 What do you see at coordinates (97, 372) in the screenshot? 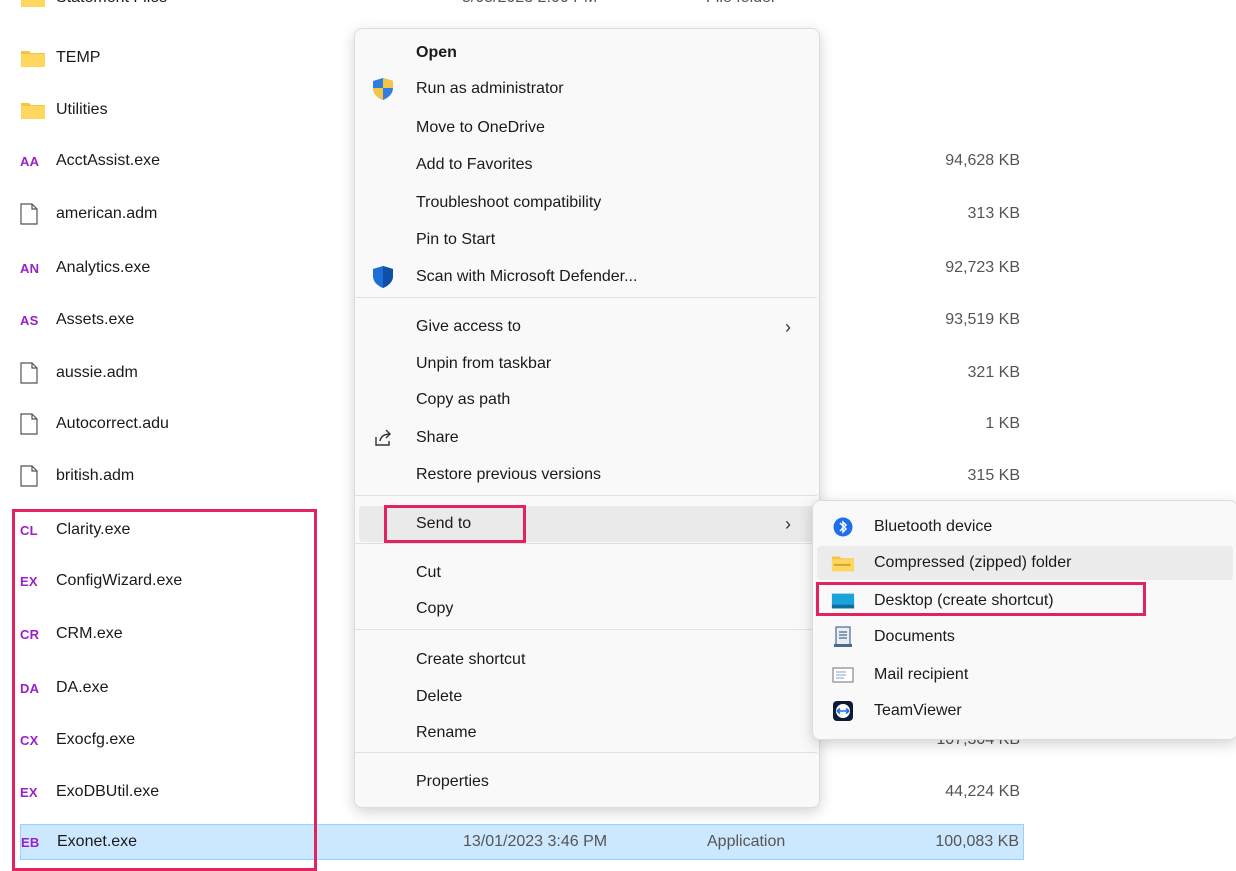
I see `file-name: aussie.adm` at bounding box center [97, 372].